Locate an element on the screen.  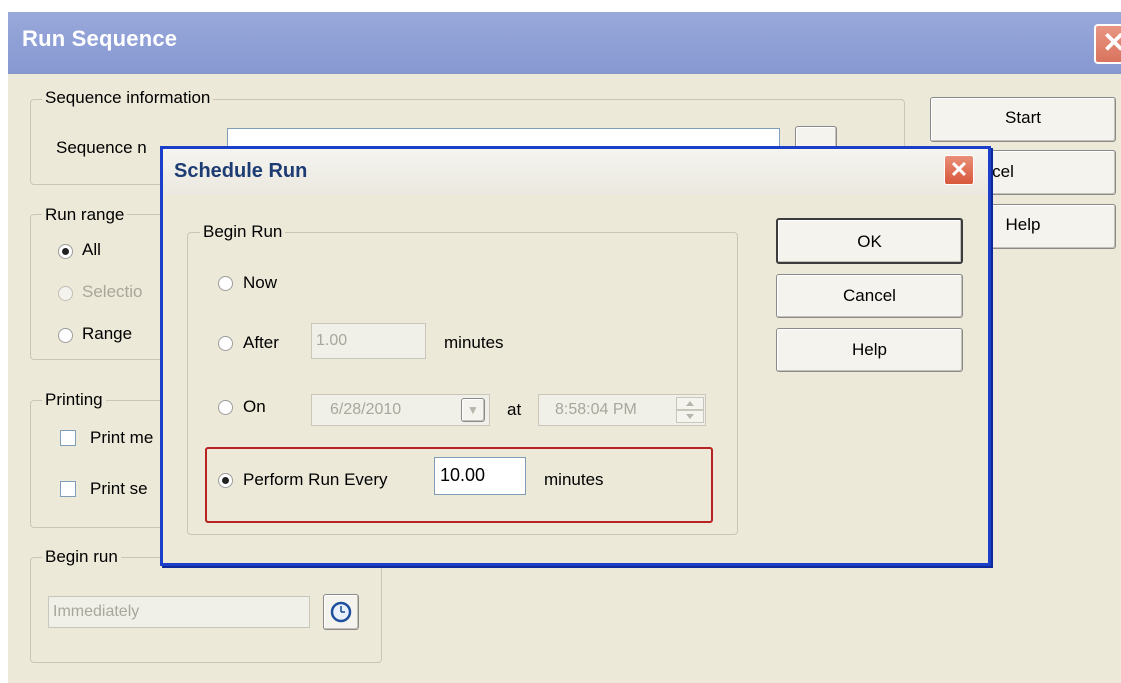
perform-run-every-radio is located at coordinates (225, 480).